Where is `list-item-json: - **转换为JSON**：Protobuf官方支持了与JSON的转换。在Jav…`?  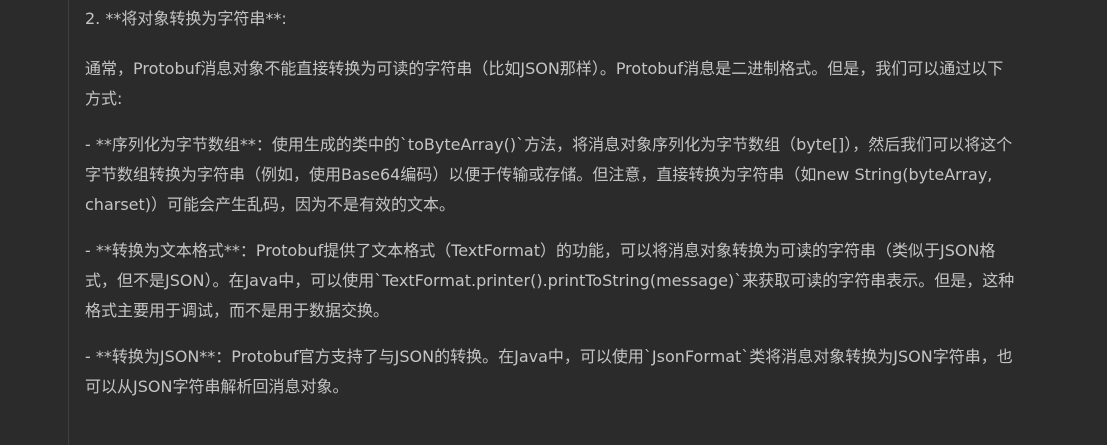 list-item-json: - **转换为JSON**：Protobuf官方支持了与JSON的转换。在Jav… is located at coordinates (549, 371).